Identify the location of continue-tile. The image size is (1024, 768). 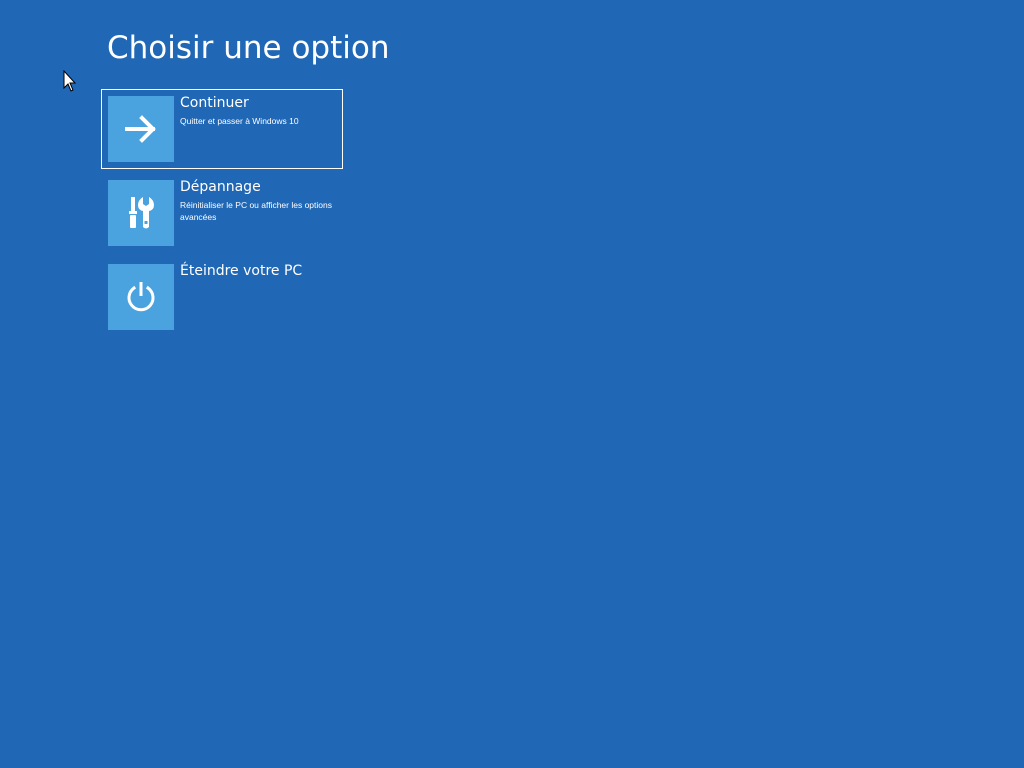
(141, 129).